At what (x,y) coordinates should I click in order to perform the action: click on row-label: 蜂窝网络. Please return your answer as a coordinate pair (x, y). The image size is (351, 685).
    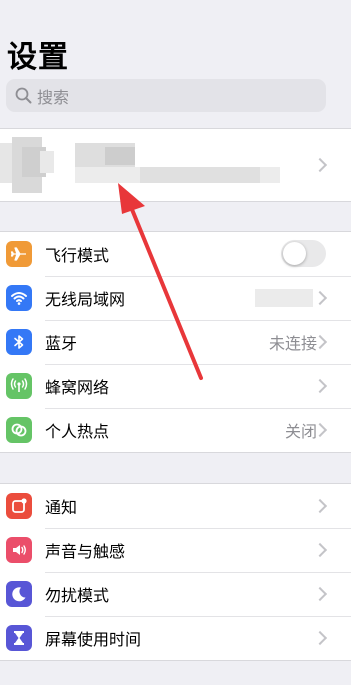
    Looking at the image, I should click on (77, 387).